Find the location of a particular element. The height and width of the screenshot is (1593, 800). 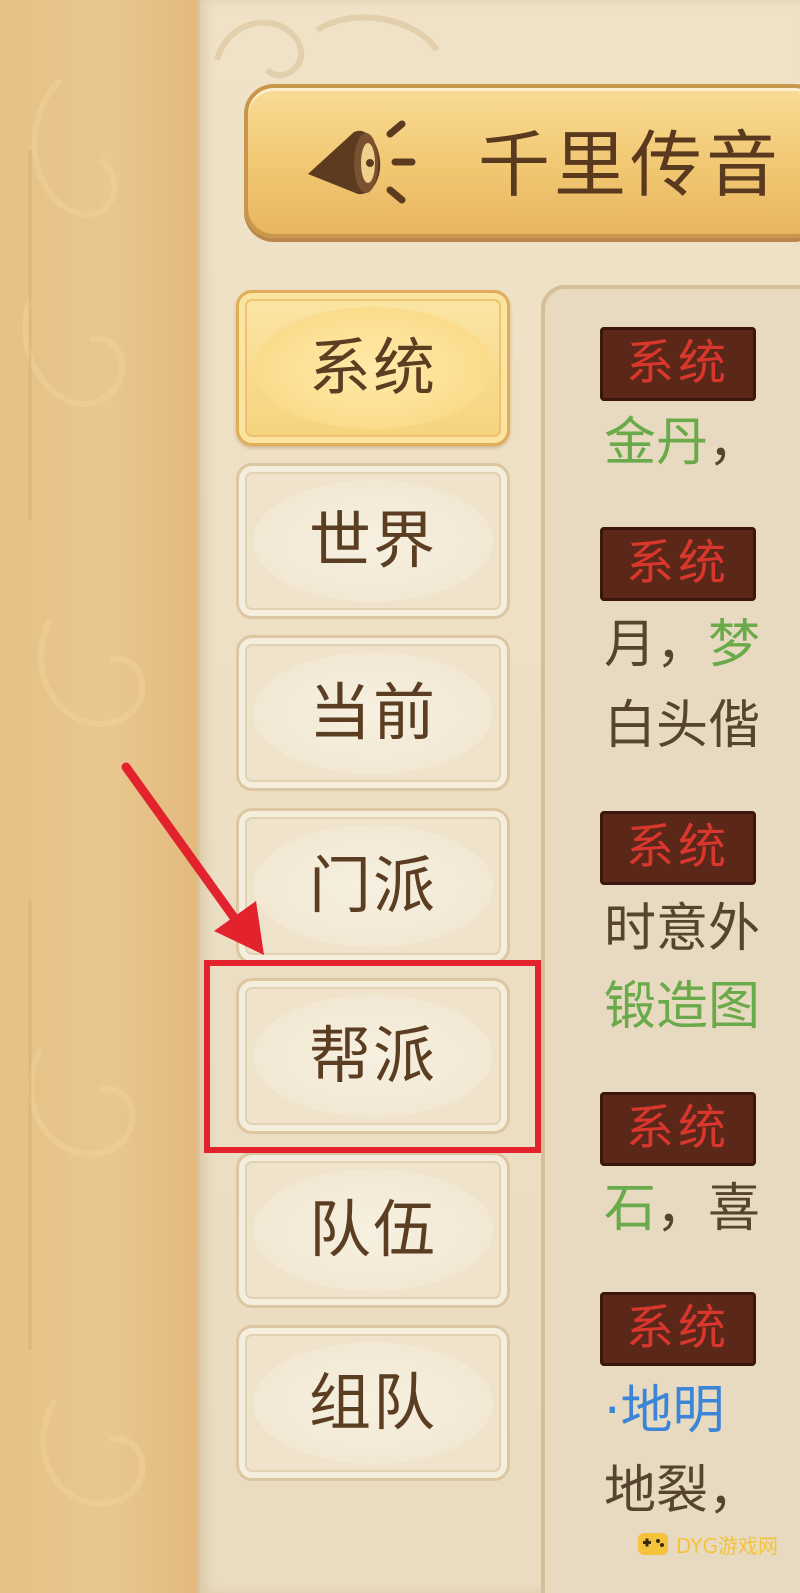

chat-line: ·地明 is located at coordinates (664, 1411).